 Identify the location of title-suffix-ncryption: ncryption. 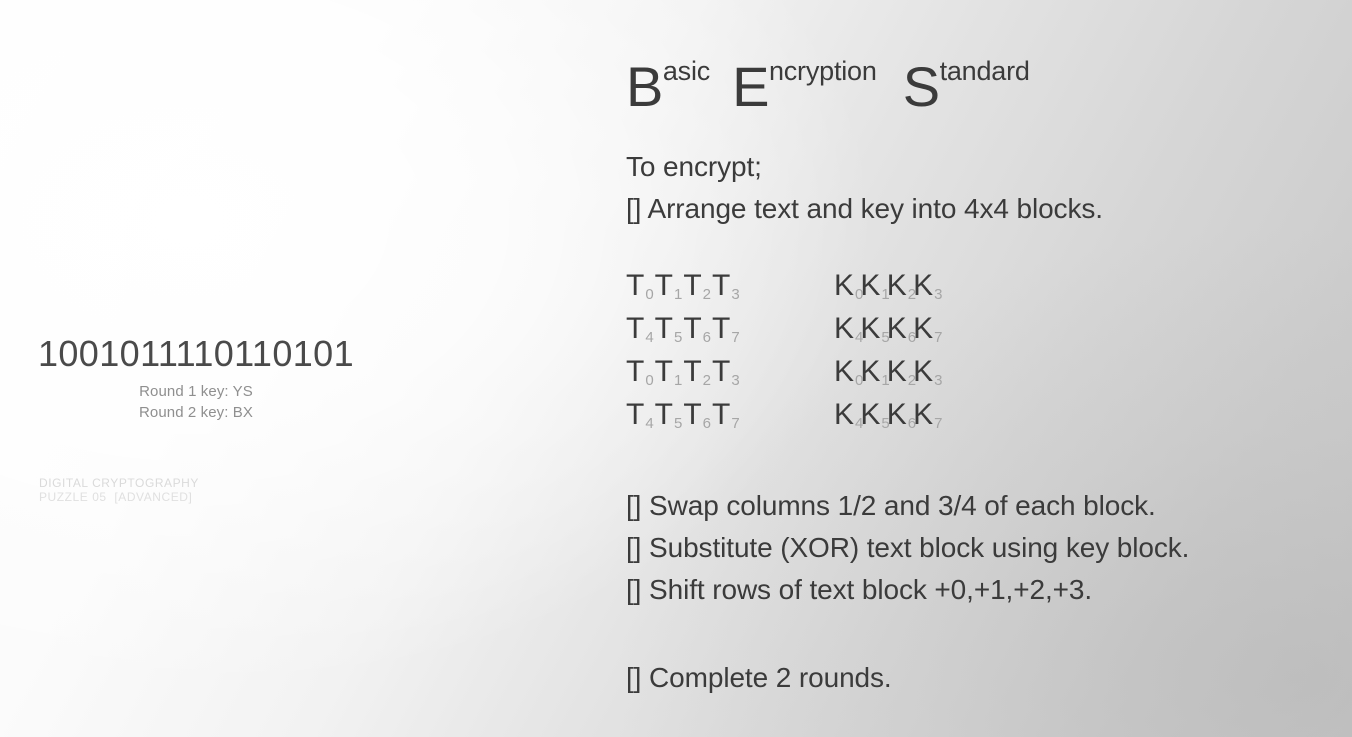
(822, 71).